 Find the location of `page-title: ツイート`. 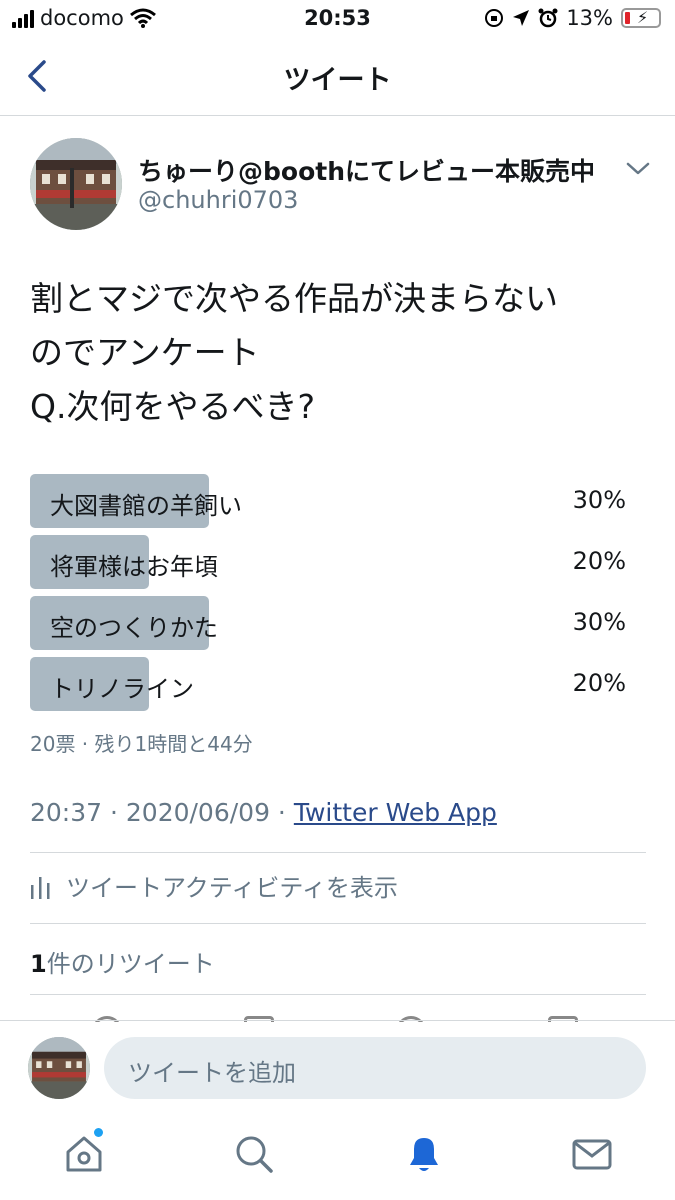

page-title: ツイート is located at coordinates (337, 80).